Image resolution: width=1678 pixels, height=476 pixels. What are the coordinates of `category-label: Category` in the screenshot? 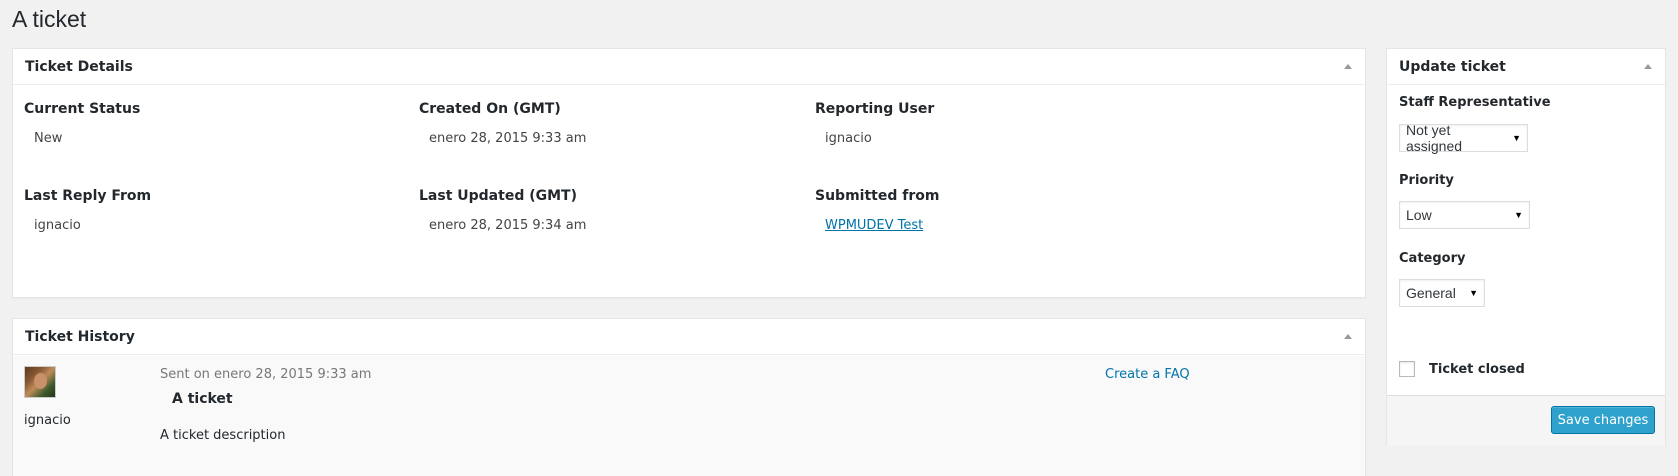 It's located at (1432, 258).